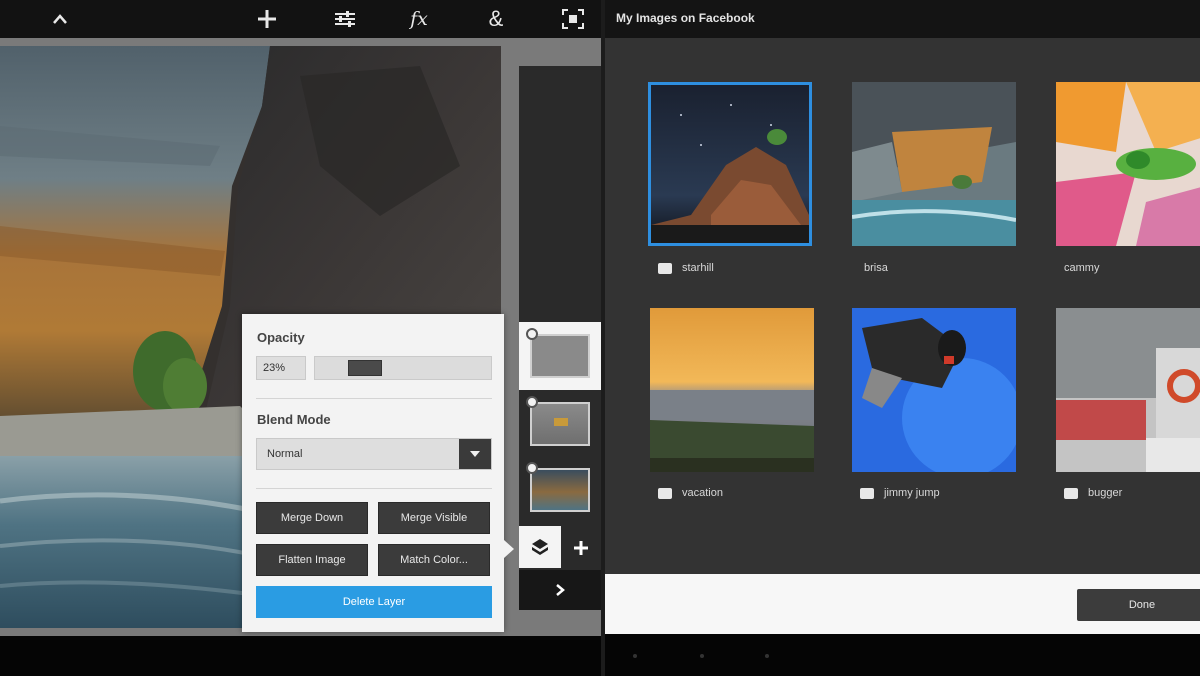 The width and height of the screenshot is (1200, 676). I want to click on dropdown-arrow, so click(475, 454).